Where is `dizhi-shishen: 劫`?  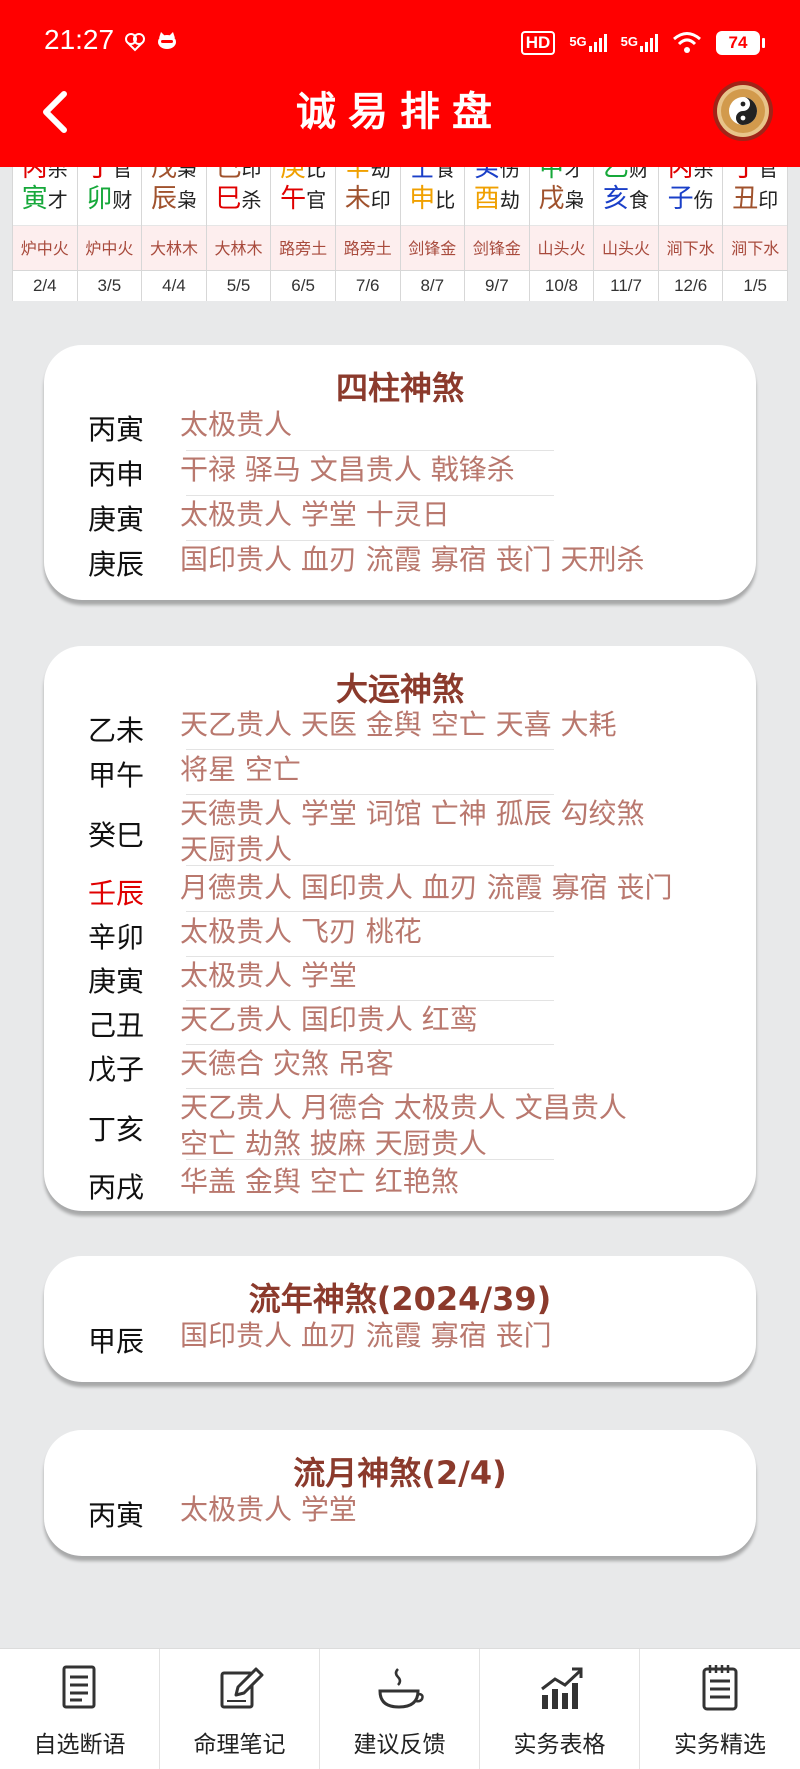 dizhi-shishen: 劫 is located at coordinates (509, 200).